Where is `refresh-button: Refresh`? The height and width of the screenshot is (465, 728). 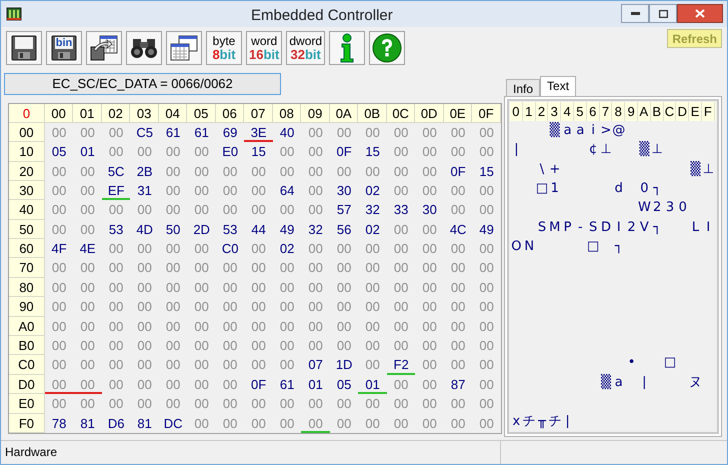 refresh-button: Refresh is located at coordinates (694, 38).